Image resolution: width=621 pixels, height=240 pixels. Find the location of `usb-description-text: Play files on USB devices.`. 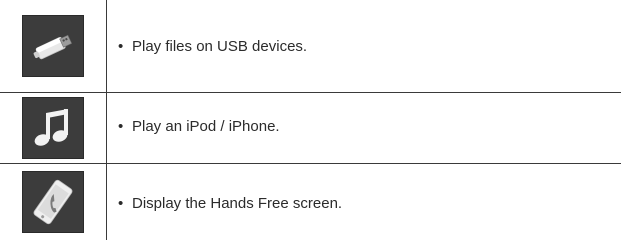

usb-description-text: Play files on USB devices. is located at coordinates (220, 46).